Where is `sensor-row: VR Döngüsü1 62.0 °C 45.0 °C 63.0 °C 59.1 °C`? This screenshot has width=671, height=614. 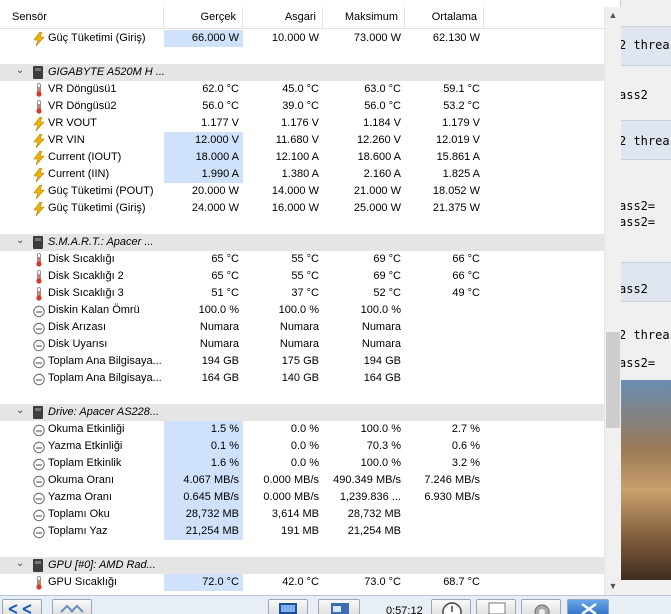 sensor-row: VR Döngüsü1 62.0 °C 45.0 °C 63.0 °C 59.1 °C is located at coordinates (302, 89).